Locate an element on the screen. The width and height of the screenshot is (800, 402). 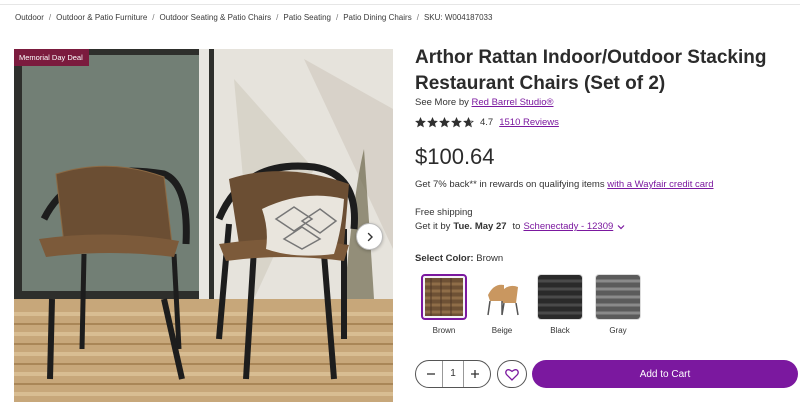
quantity-input: 1 is located at coordinates (453, 374).